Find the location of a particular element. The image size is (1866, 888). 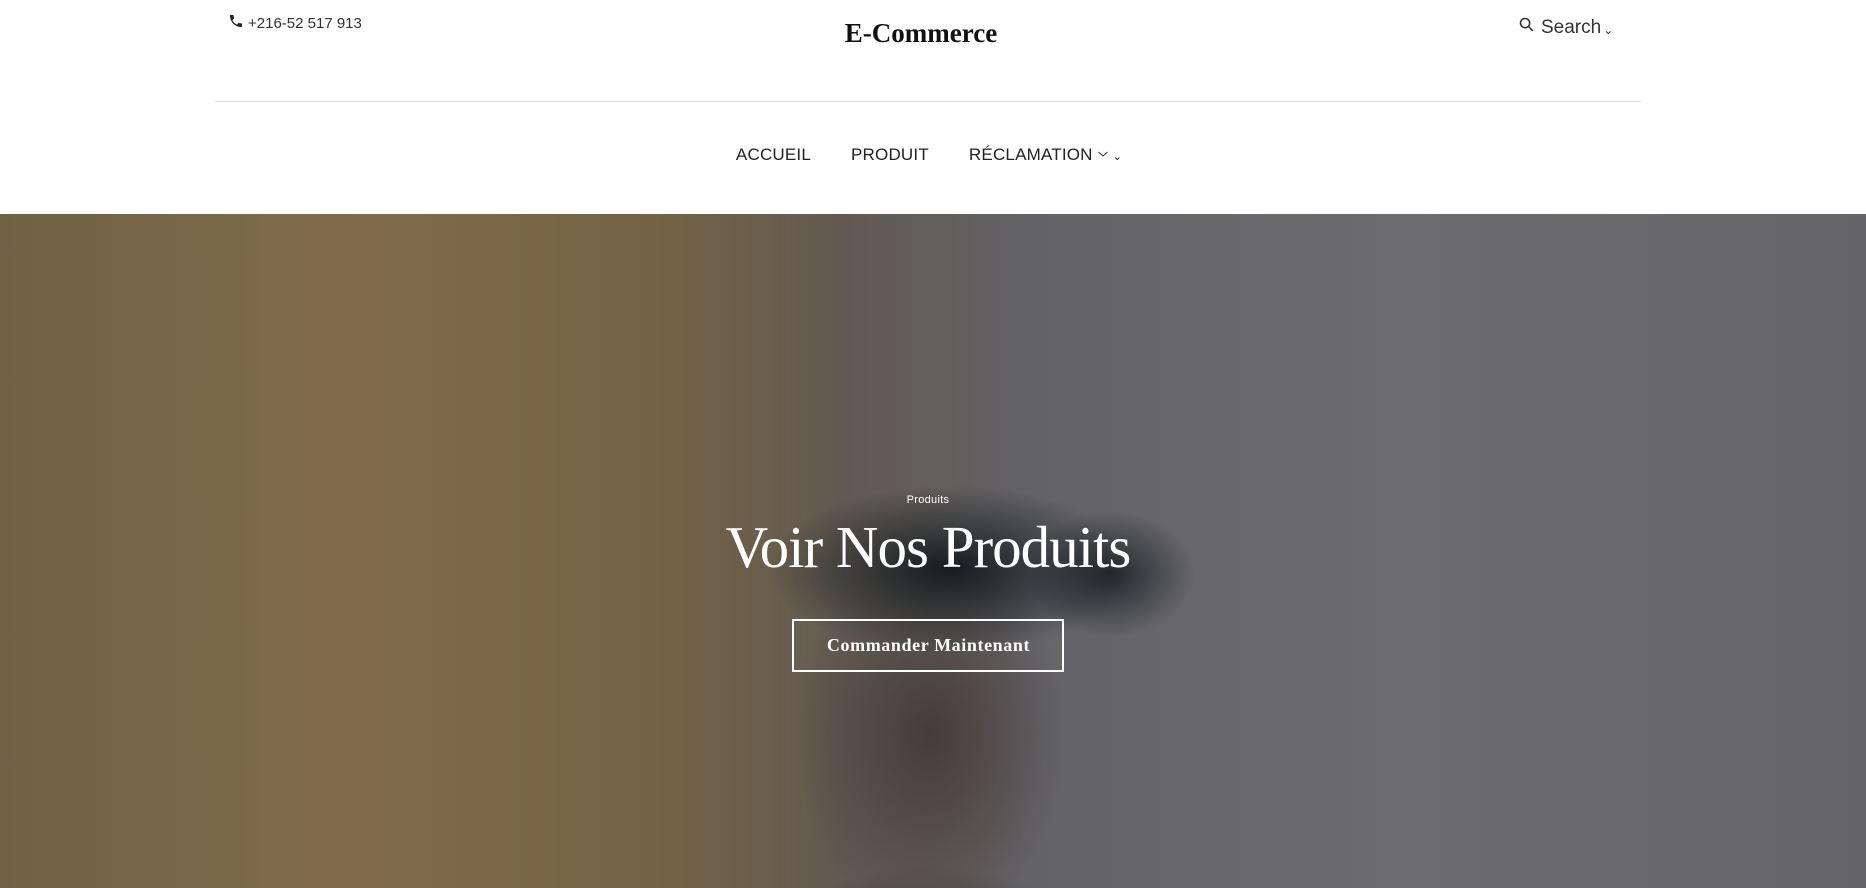

nav-item-accueil: ACCUEIL is located at coordinates (773, 155).